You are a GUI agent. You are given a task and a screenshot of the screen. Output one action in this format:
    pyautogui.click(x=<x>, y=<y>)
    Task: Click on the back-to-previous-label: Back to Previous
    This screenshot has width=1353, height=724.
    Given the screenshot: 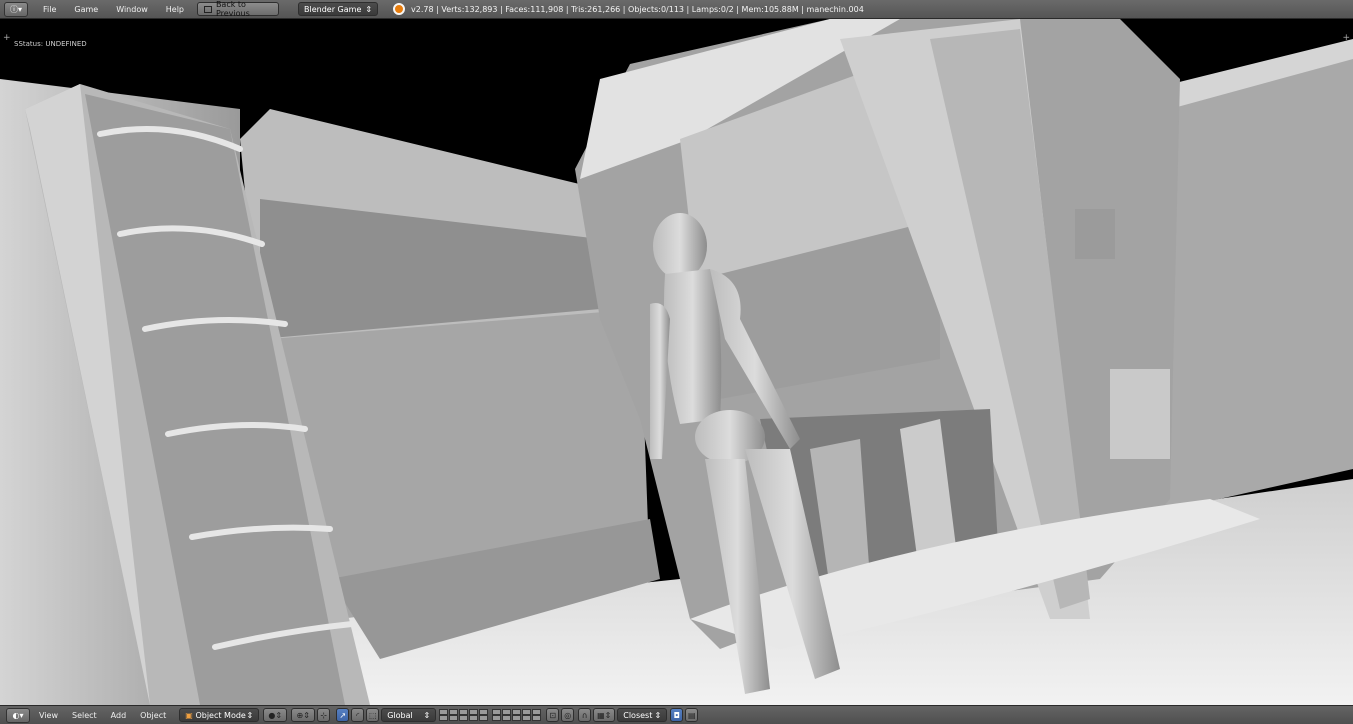 What is the action you would take?
    pyautogui.click(x=232, y=9)
    